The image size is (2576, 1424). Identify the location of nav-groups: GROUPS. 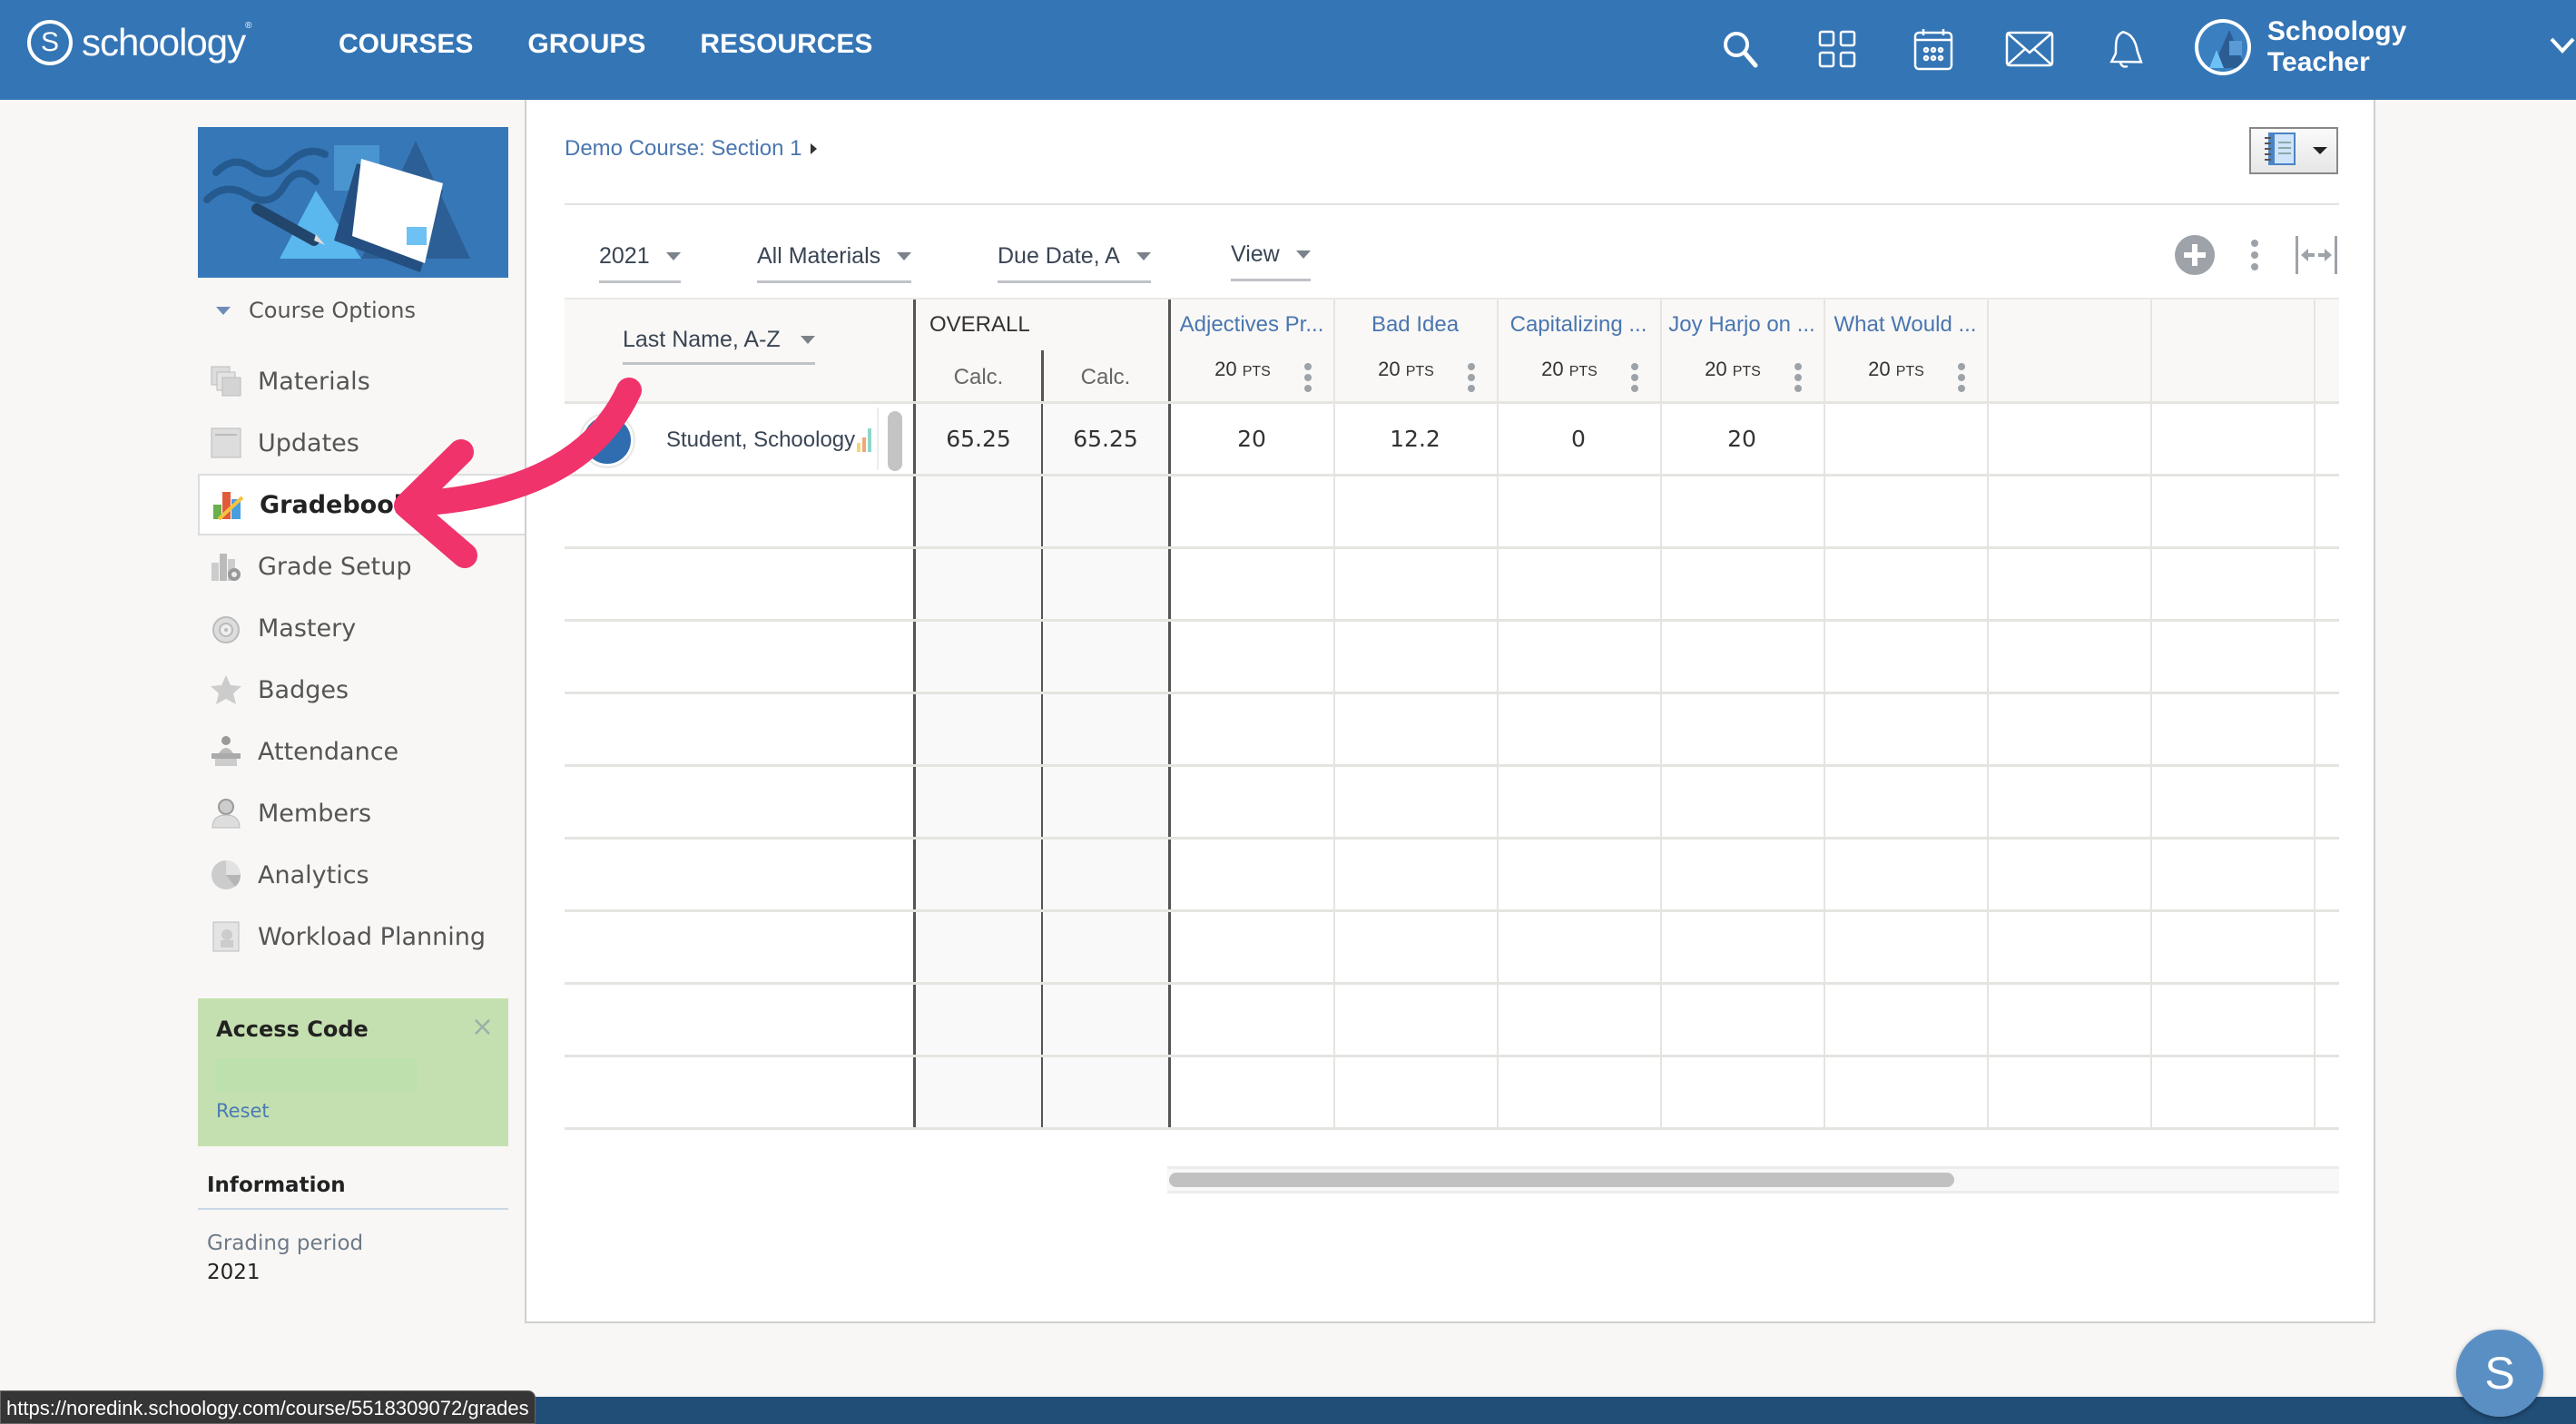
(586, 44).